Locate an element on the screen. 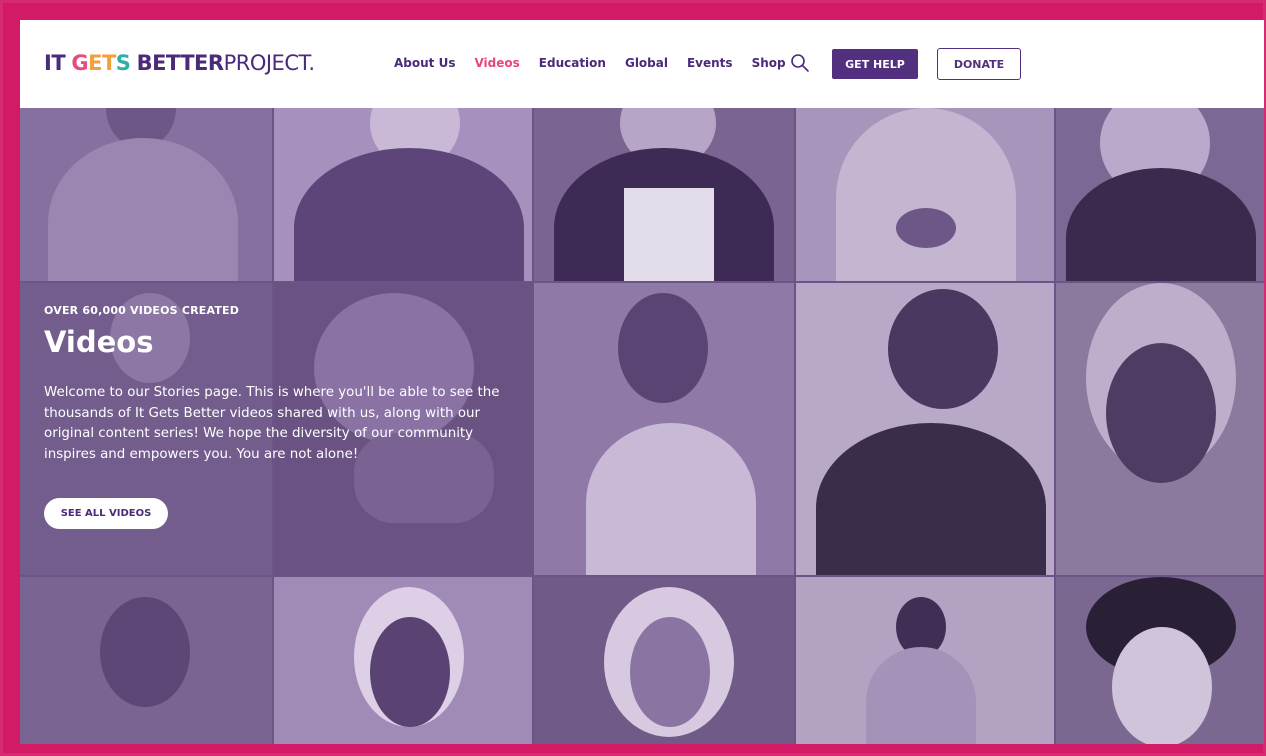  logo-word-it: IT is located at coordinates (55, 63).